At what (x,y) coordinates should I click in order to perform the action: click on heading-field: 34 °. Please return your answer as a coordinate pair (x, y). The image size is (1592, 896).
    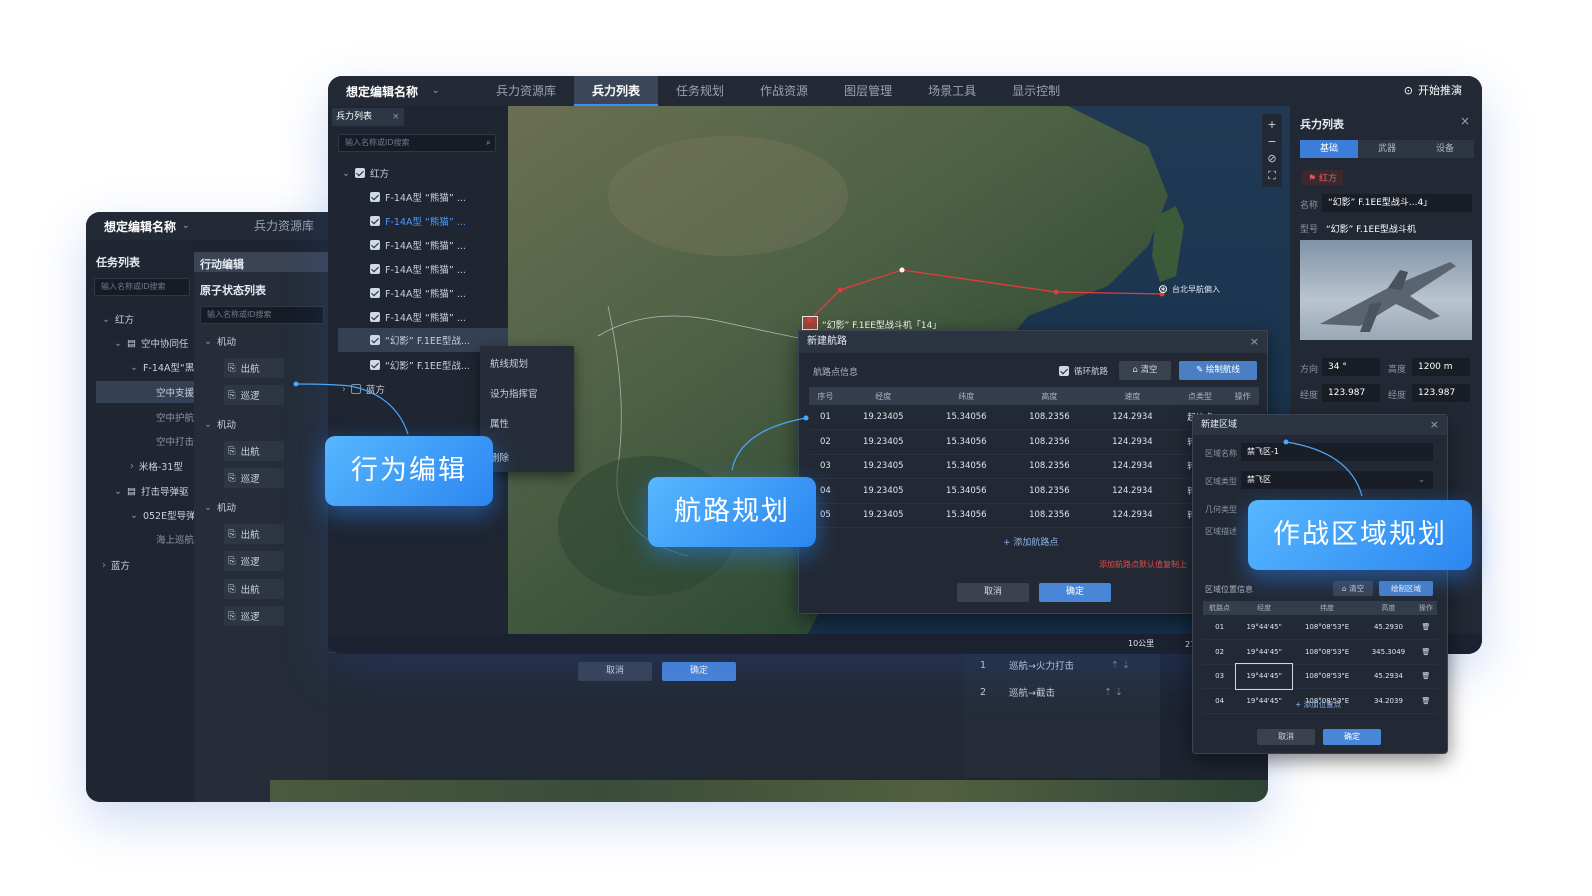
    Looking at the image, I should click on (1351, 367).